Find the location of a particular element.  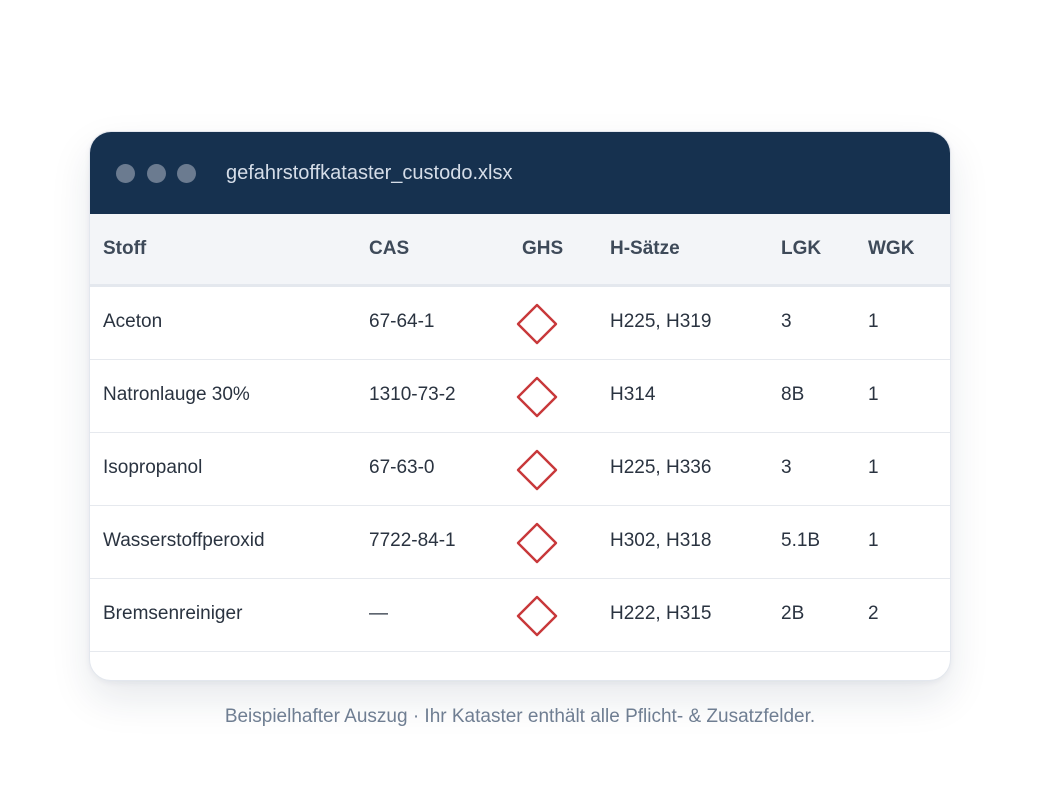

cell-cas: — is located at coordinates (378, 613).